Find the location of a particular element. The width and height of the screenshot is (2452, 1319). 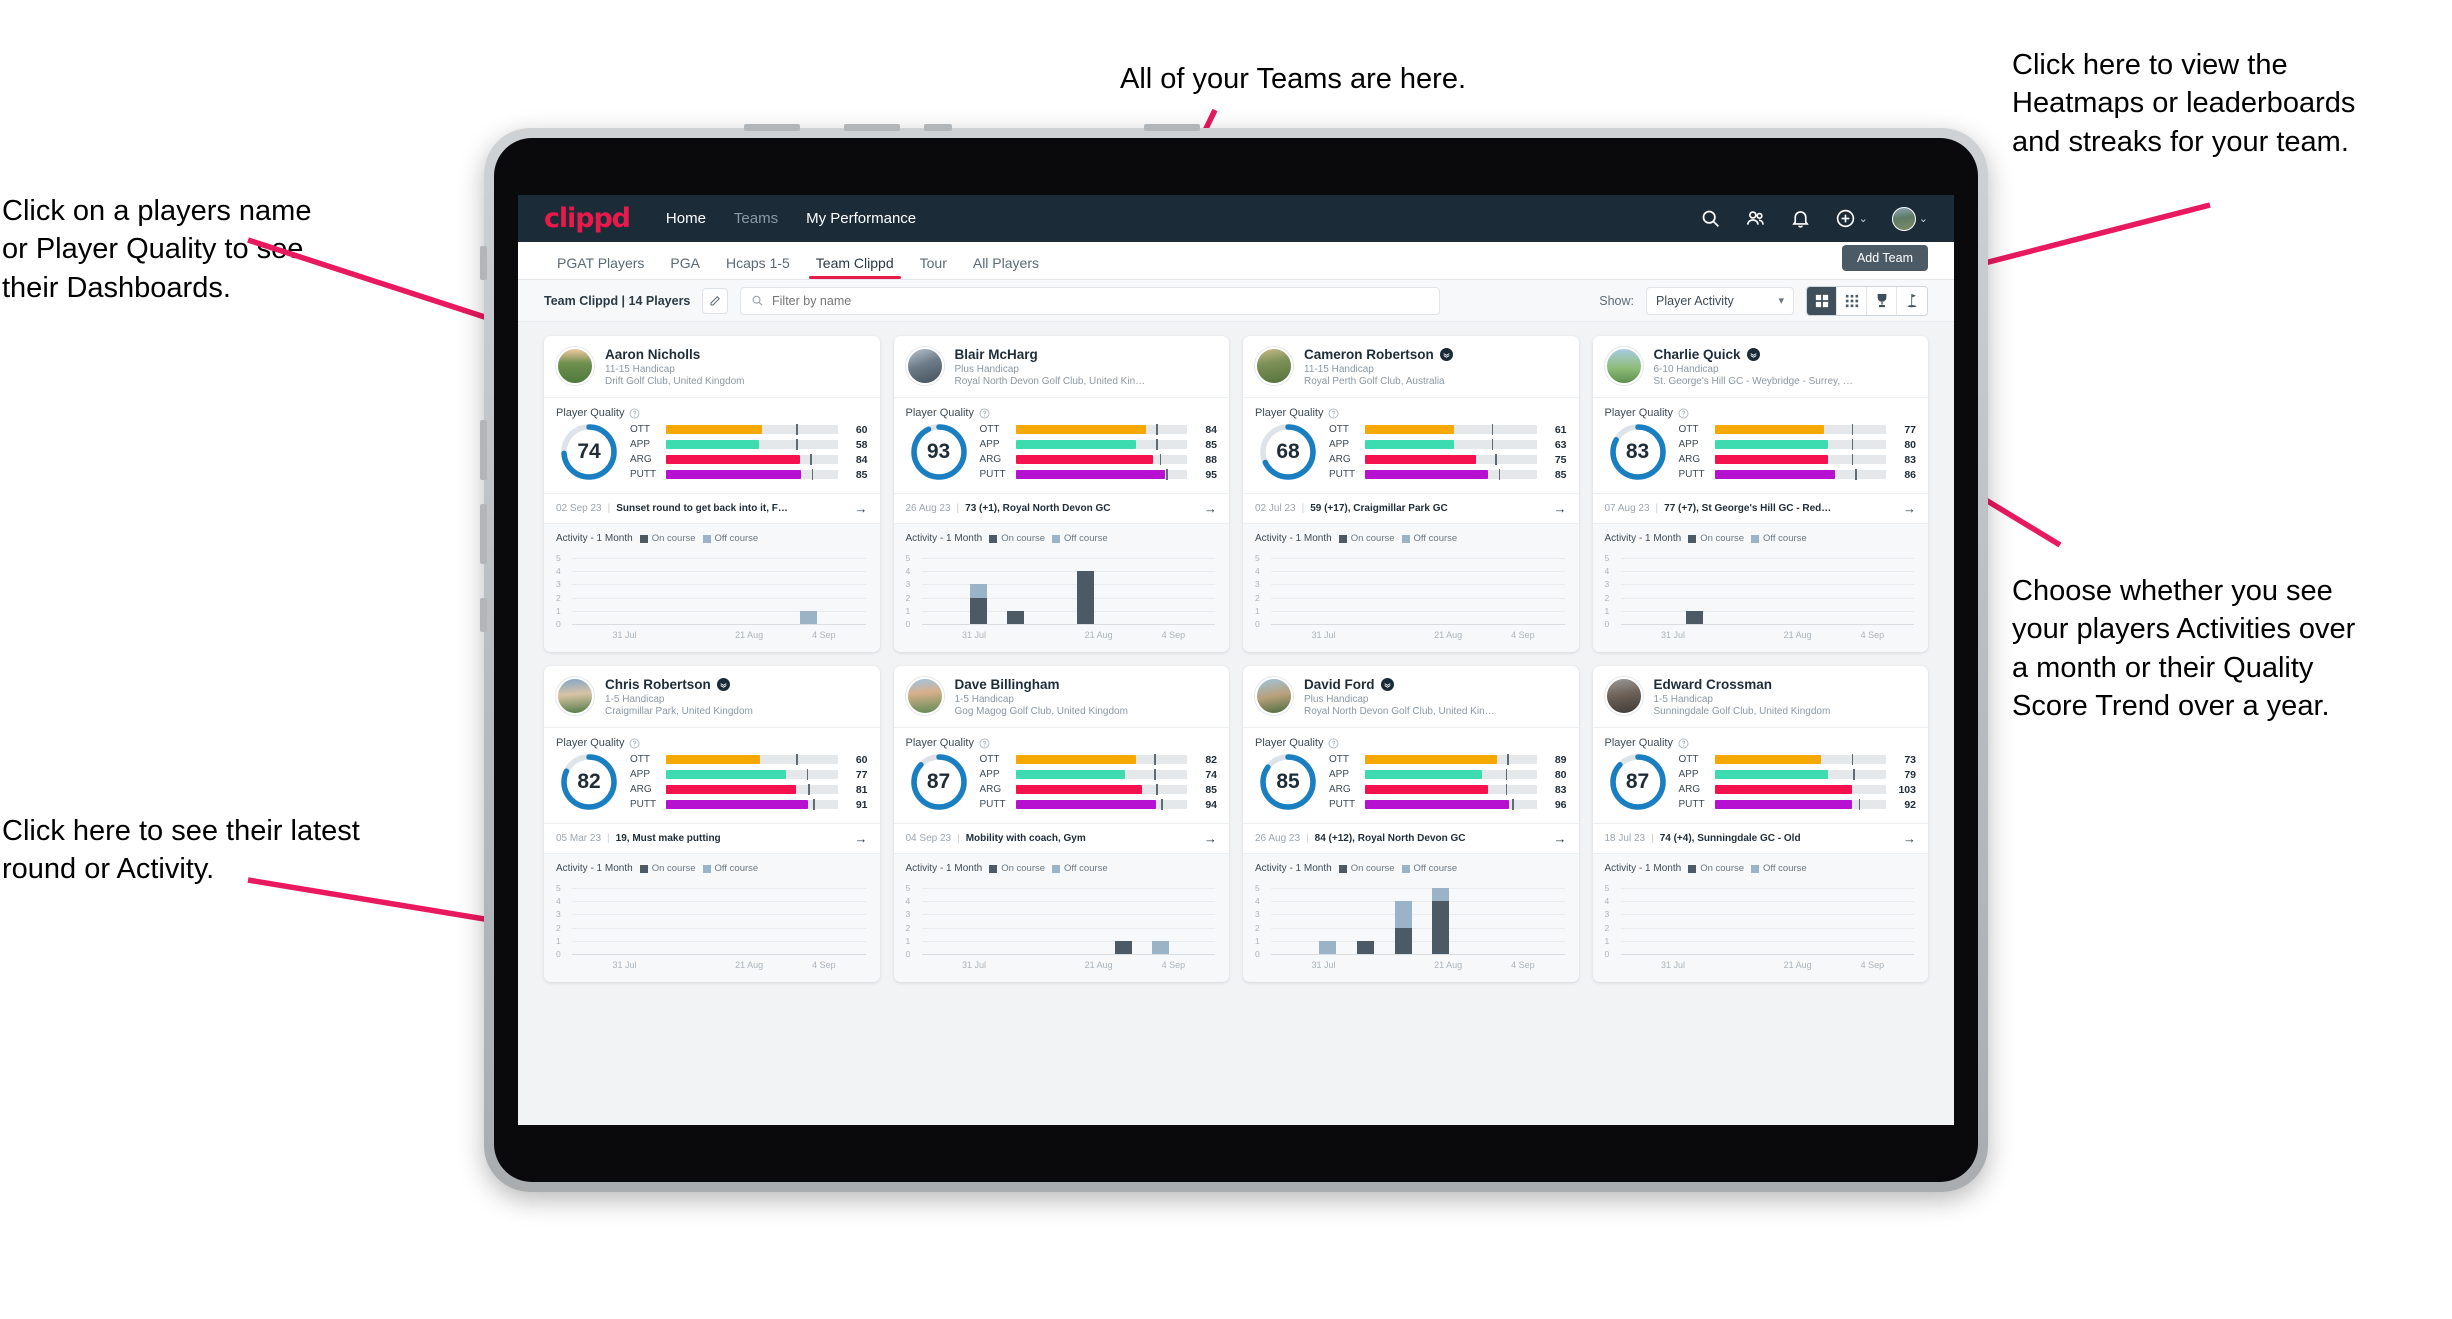

quality-score-ring: 83 is located at coordinates (1638, 452).